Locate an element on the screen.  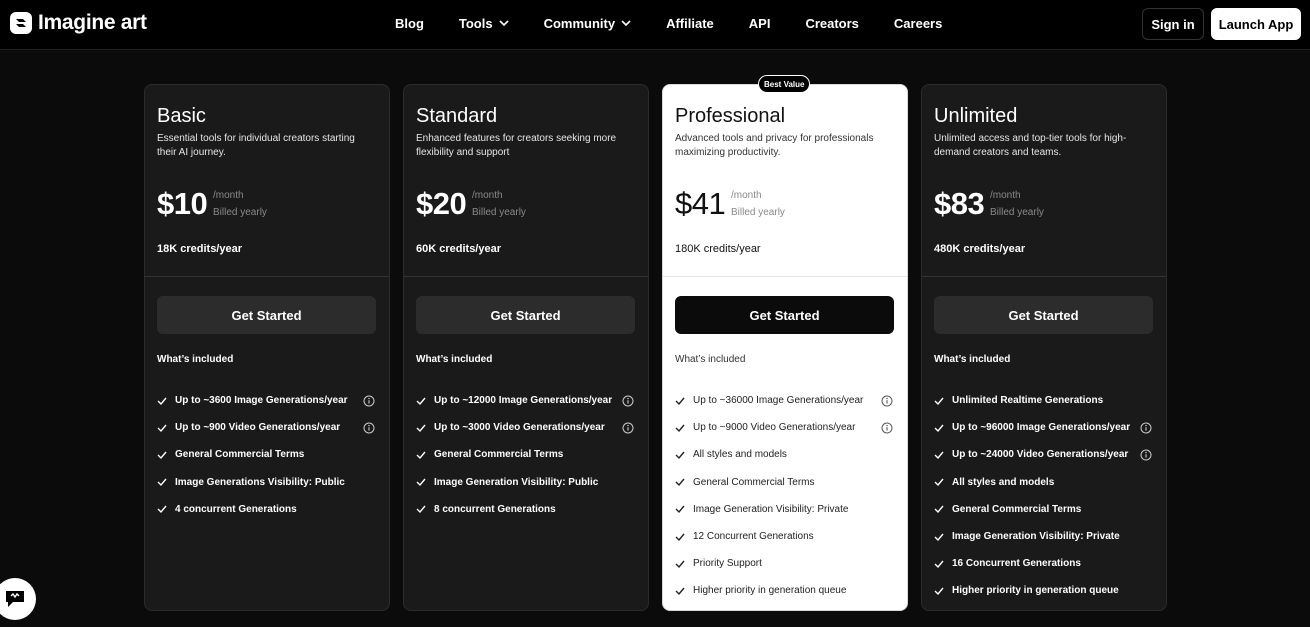
plan-price: $41 is located at coordinates (700, 203).